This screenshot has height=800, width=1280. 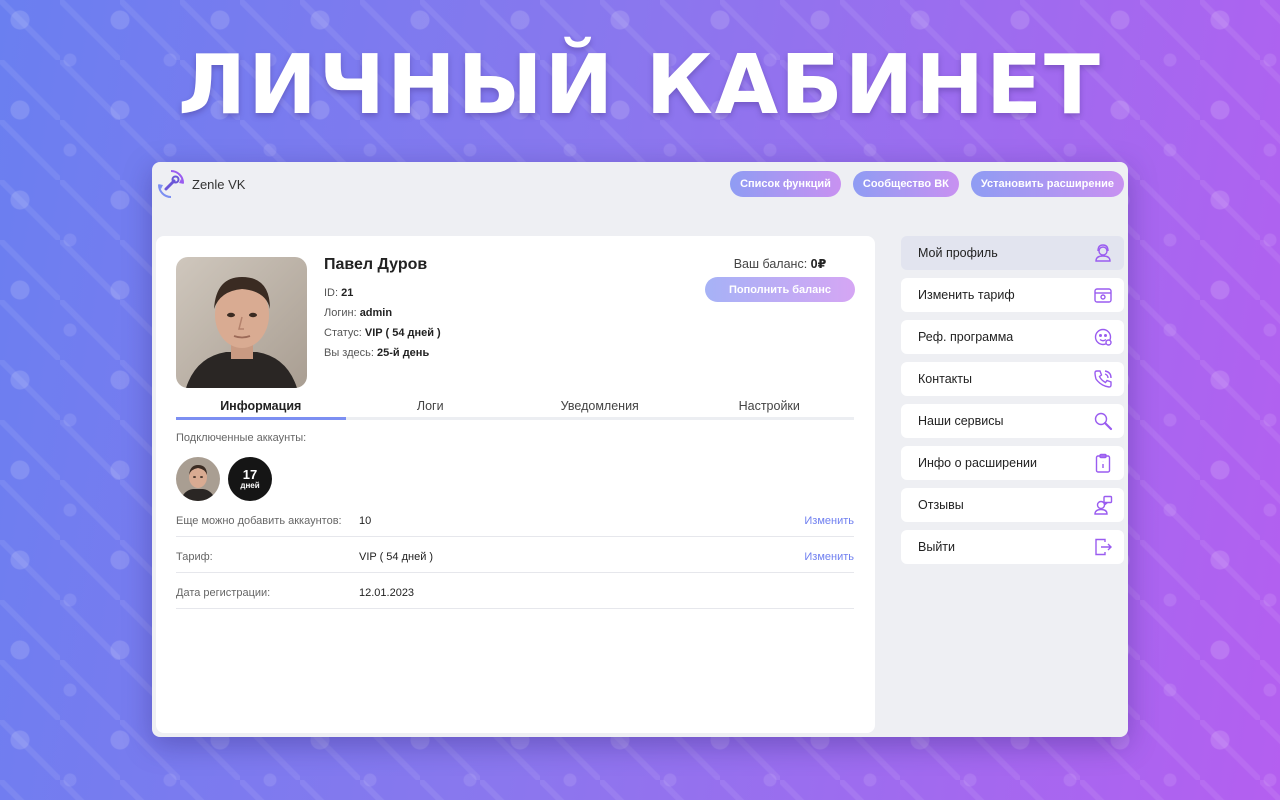 What do you see at coordinates (945, 379) in the screenshot?
I see `sidebar-item-label: Контакты` at bounding box center [945, 379].